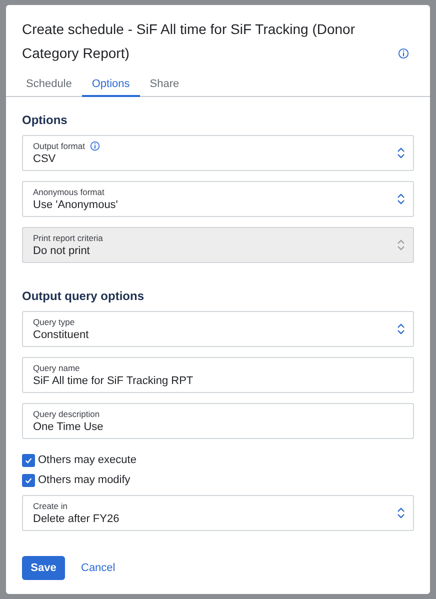 The image size is (436, 599). I want to click on checkbox-label: Others may execute, so click(87, 460).